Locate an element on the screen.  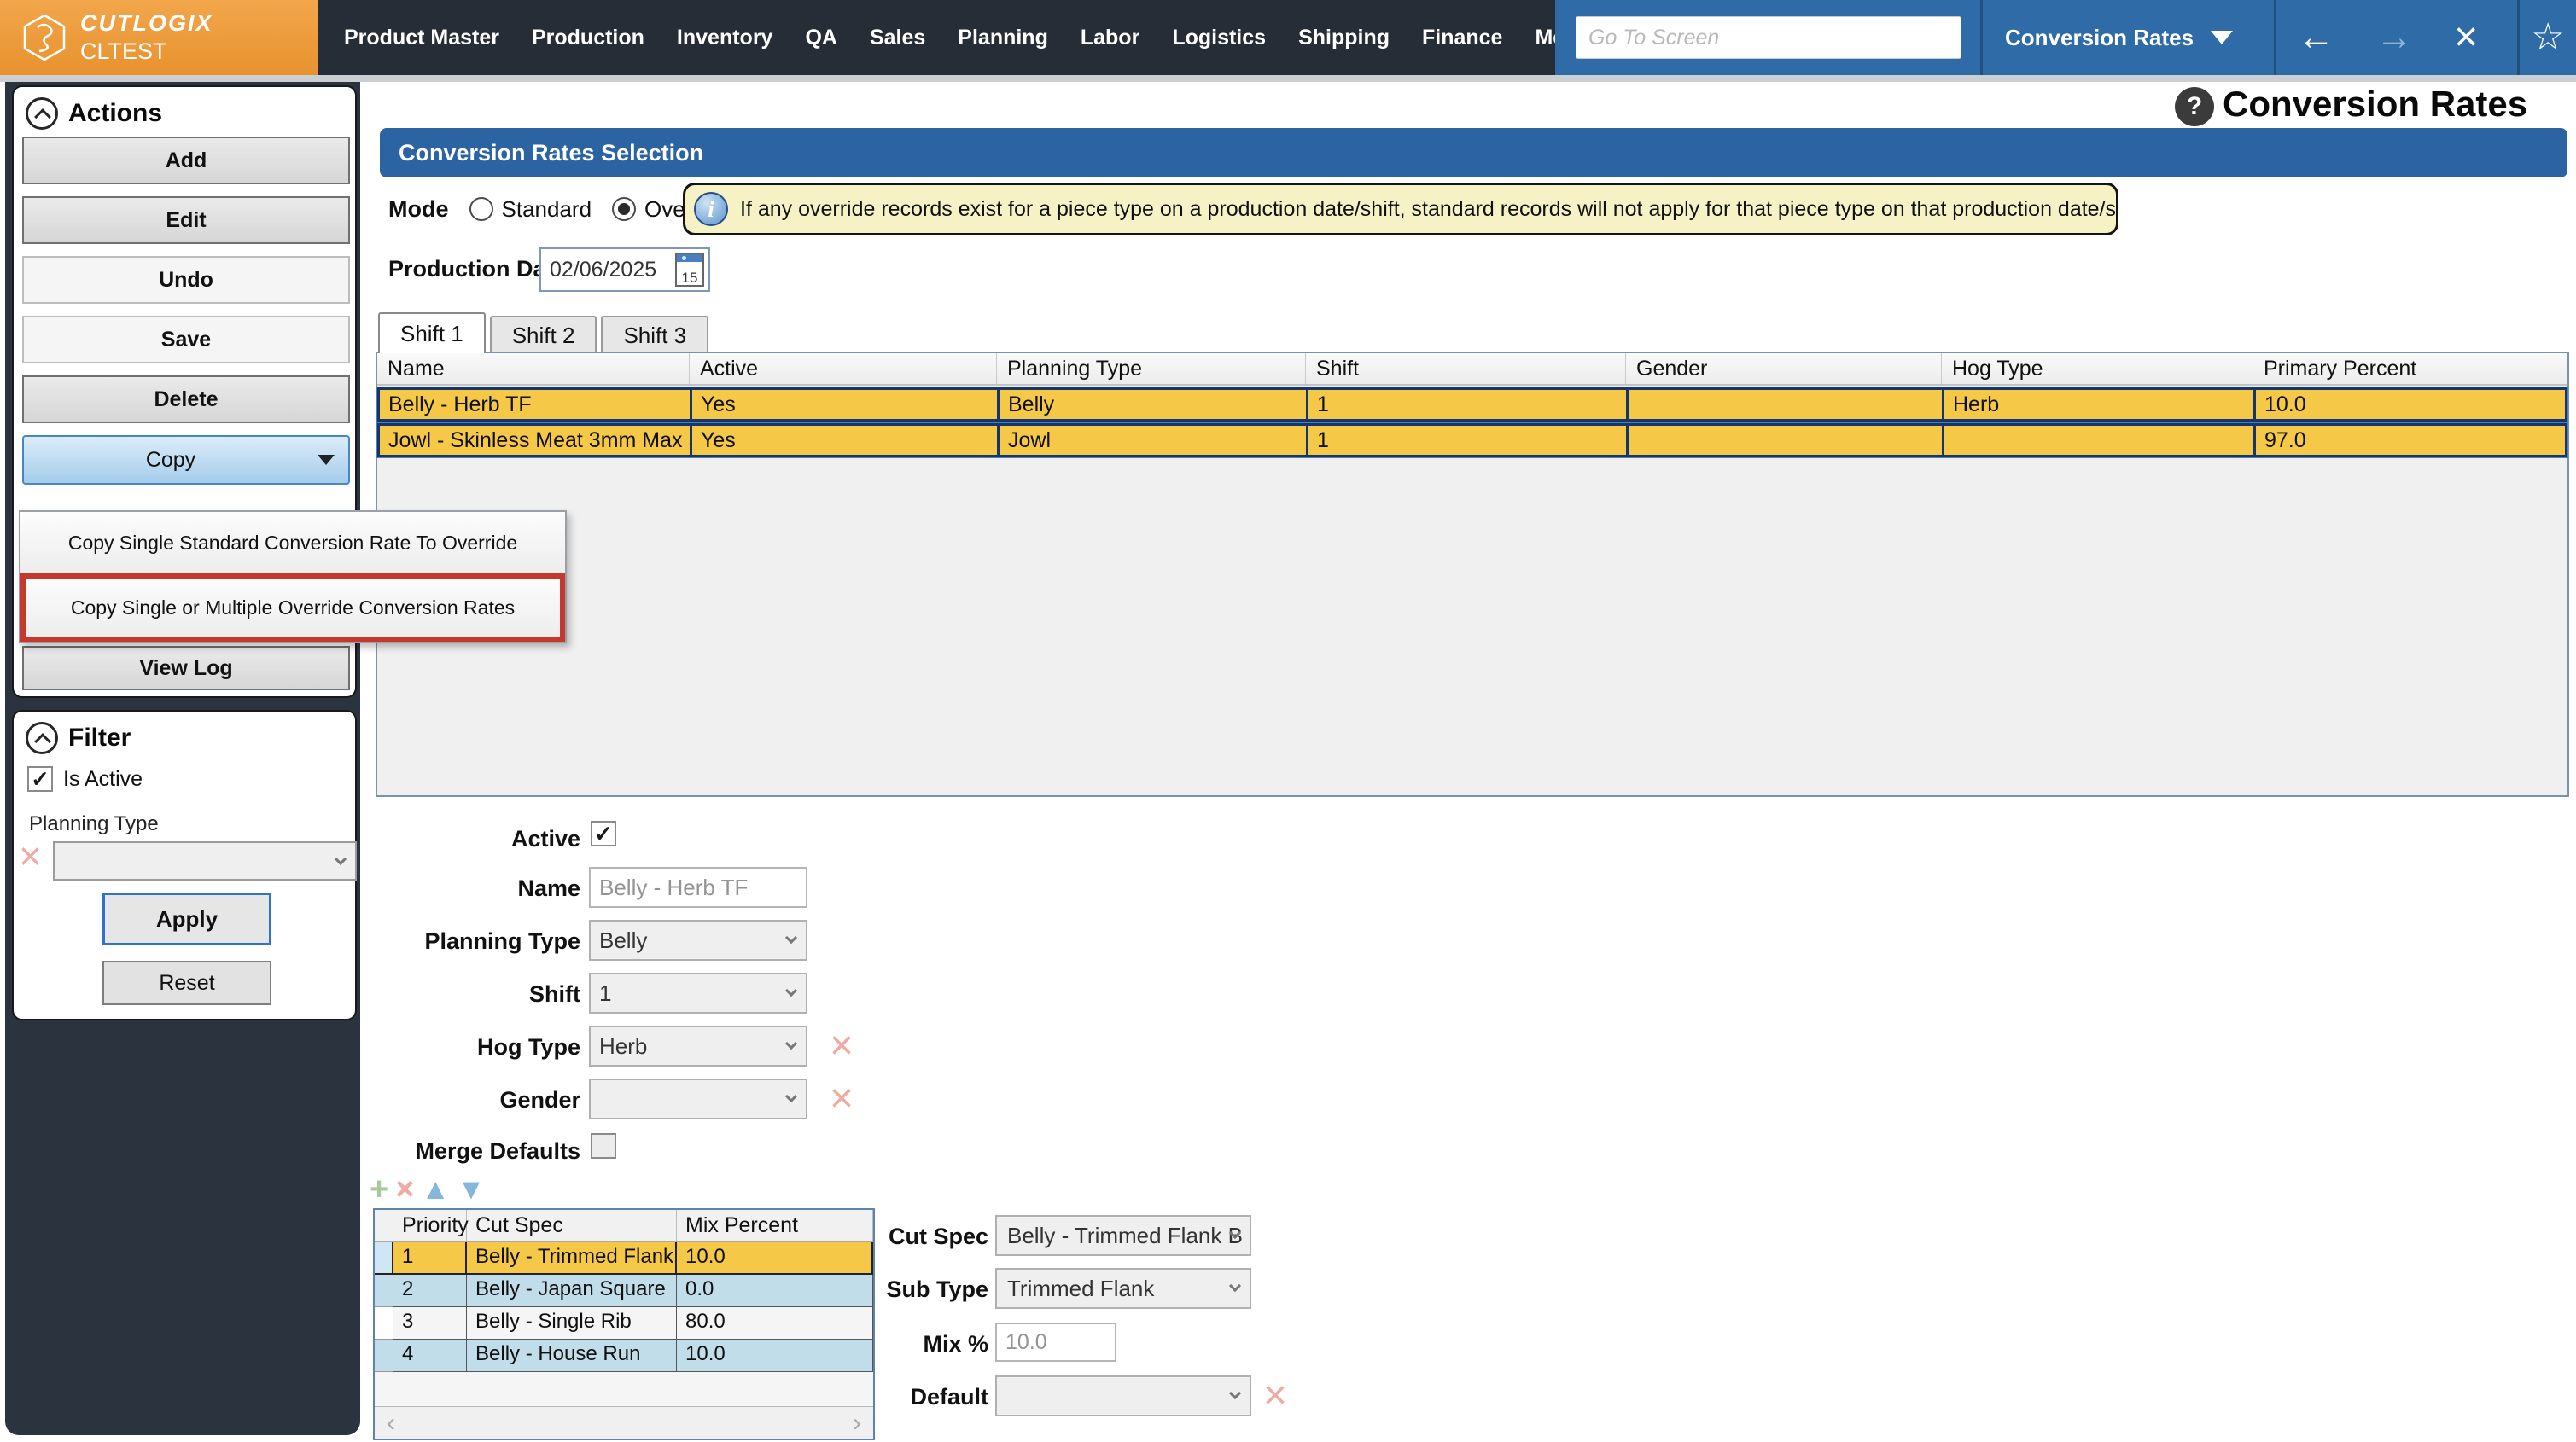
default-select is located at coordinates (1123, 1395).